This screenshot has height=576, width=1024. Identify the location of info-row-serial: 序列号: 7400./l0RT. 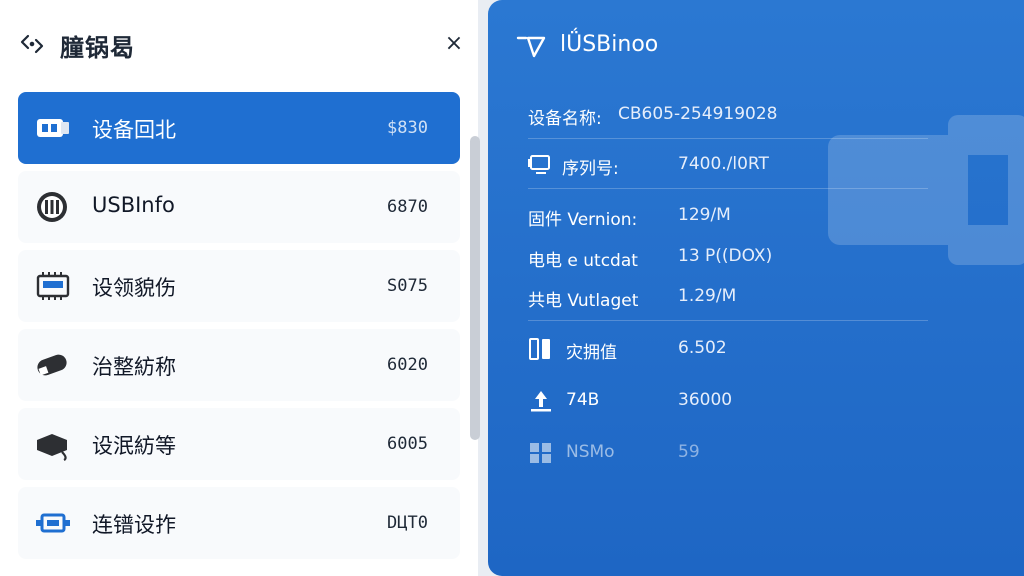
(763, 165).